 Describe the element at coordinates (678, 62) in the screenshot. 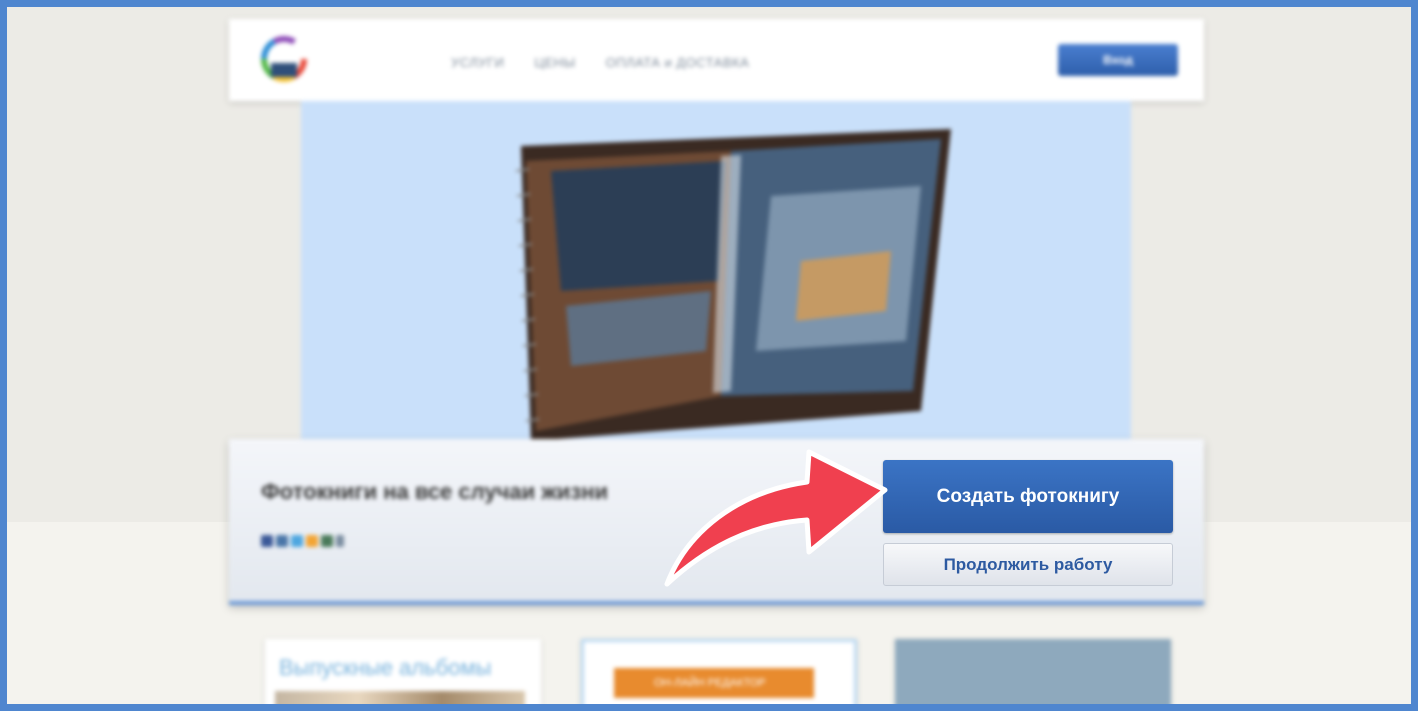

I see `nav-payment-delivery: ОПЛАТА и ДОСТАВКА` at that location.